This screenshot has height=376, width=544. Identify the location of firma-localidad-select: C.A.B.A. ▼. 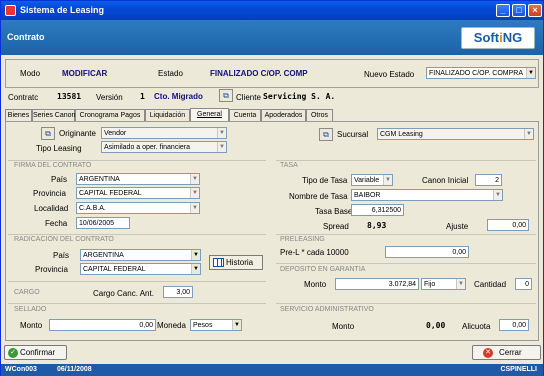
(138, 208).